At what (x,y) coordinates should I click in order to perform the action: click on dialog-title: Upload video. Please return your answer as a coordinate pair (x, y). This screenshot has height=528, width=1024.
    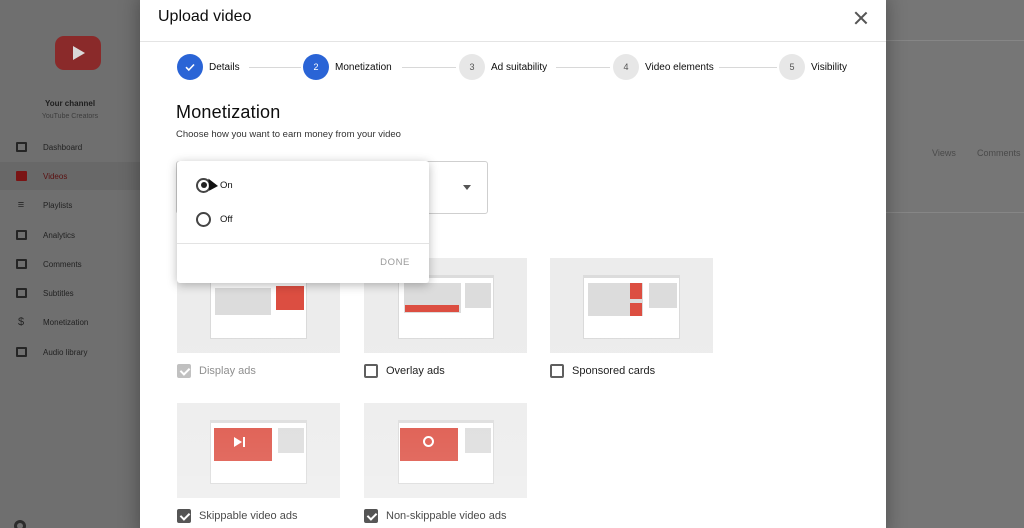
    Looking at the image, I should click on (205, 16).